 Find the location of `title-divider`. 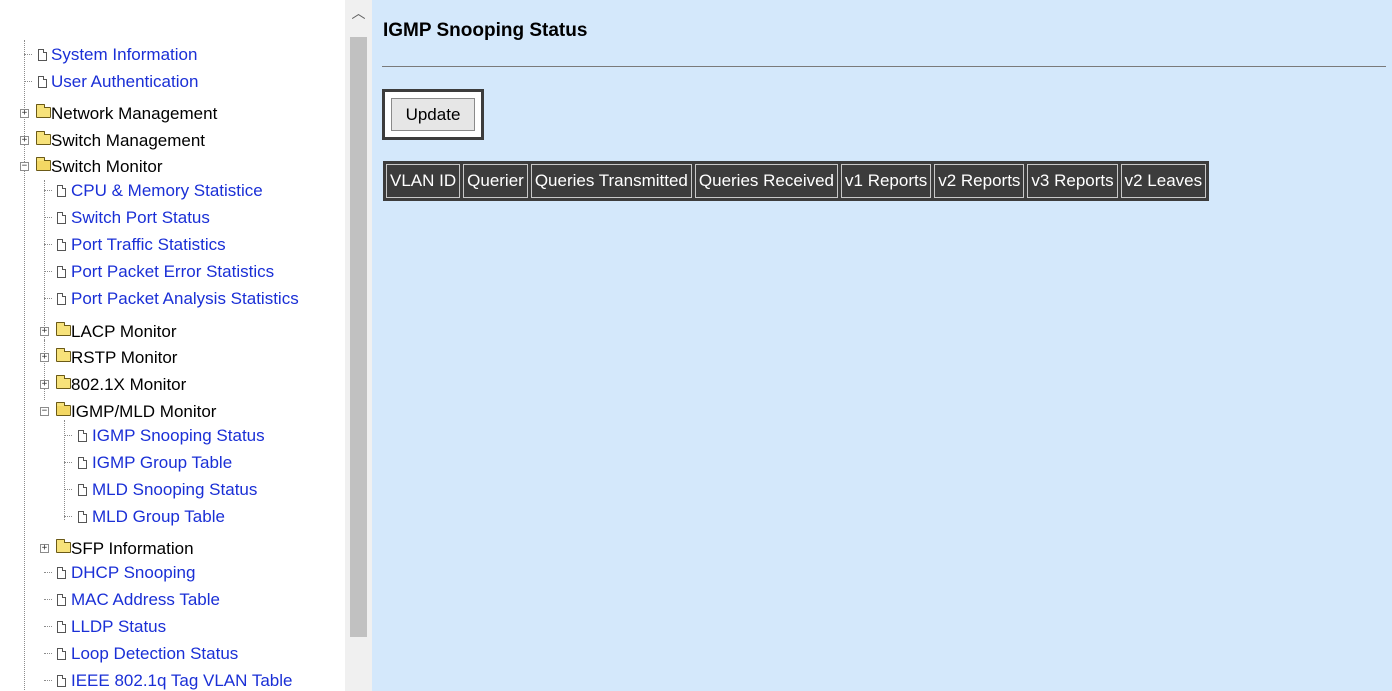

title-divider is located at coordinates (884, 66).